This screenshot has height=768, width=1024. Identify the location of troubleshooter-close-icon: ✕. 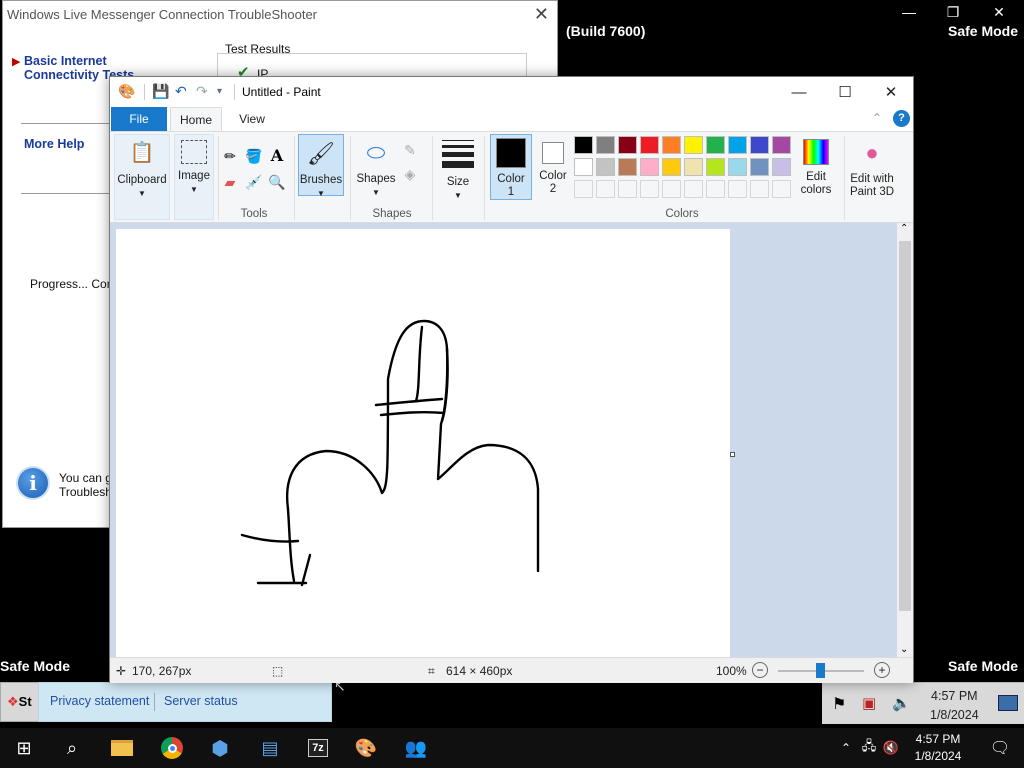
(541, 14).